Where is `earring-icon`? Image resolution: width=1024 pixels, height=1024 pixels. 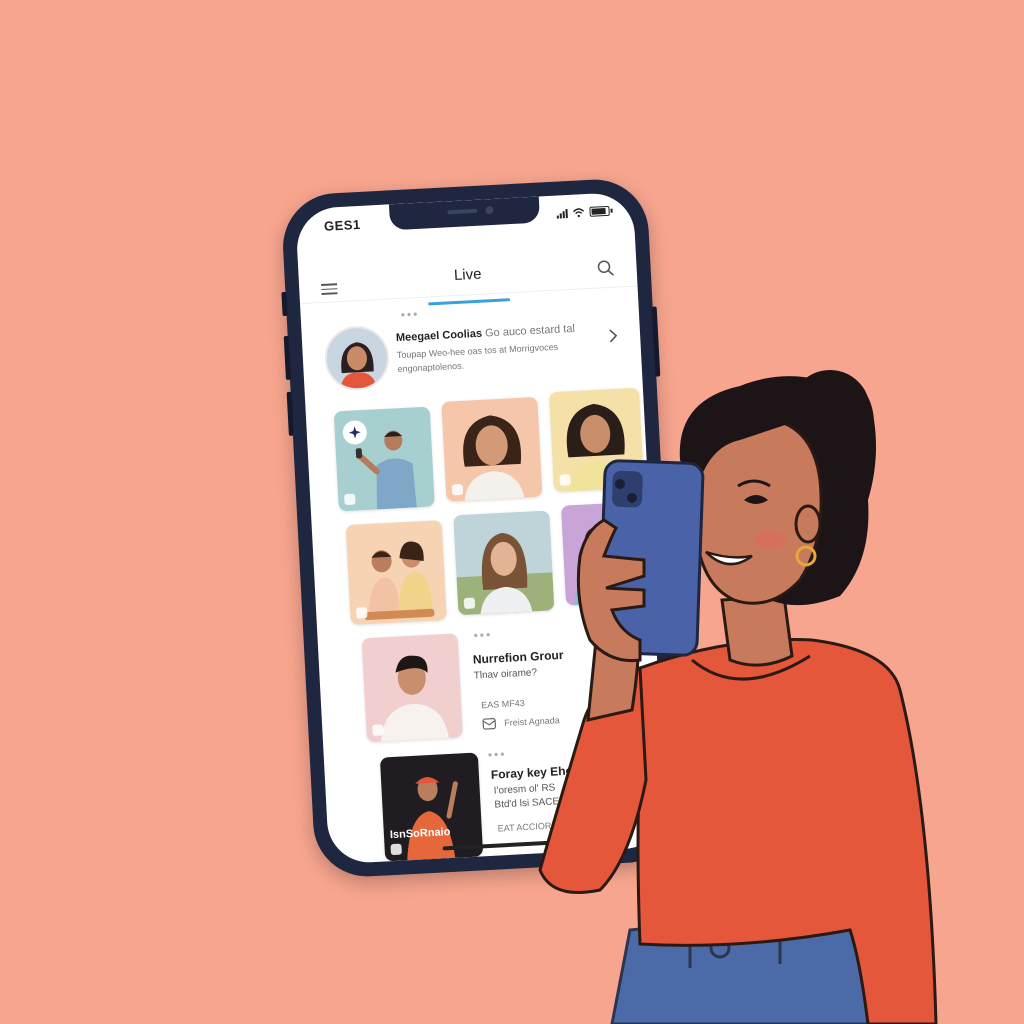
earring-icon is located at coordinates (806, 556).